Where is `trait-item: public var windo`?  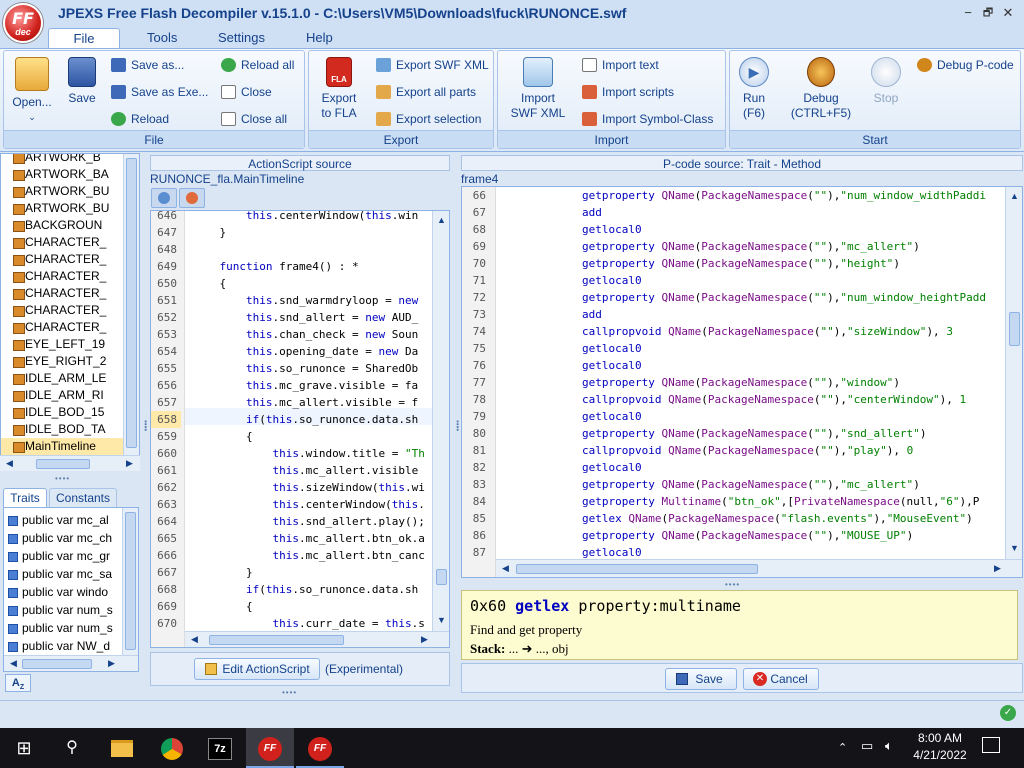
trait-item: public var windo is located at coordinates (63, 592).